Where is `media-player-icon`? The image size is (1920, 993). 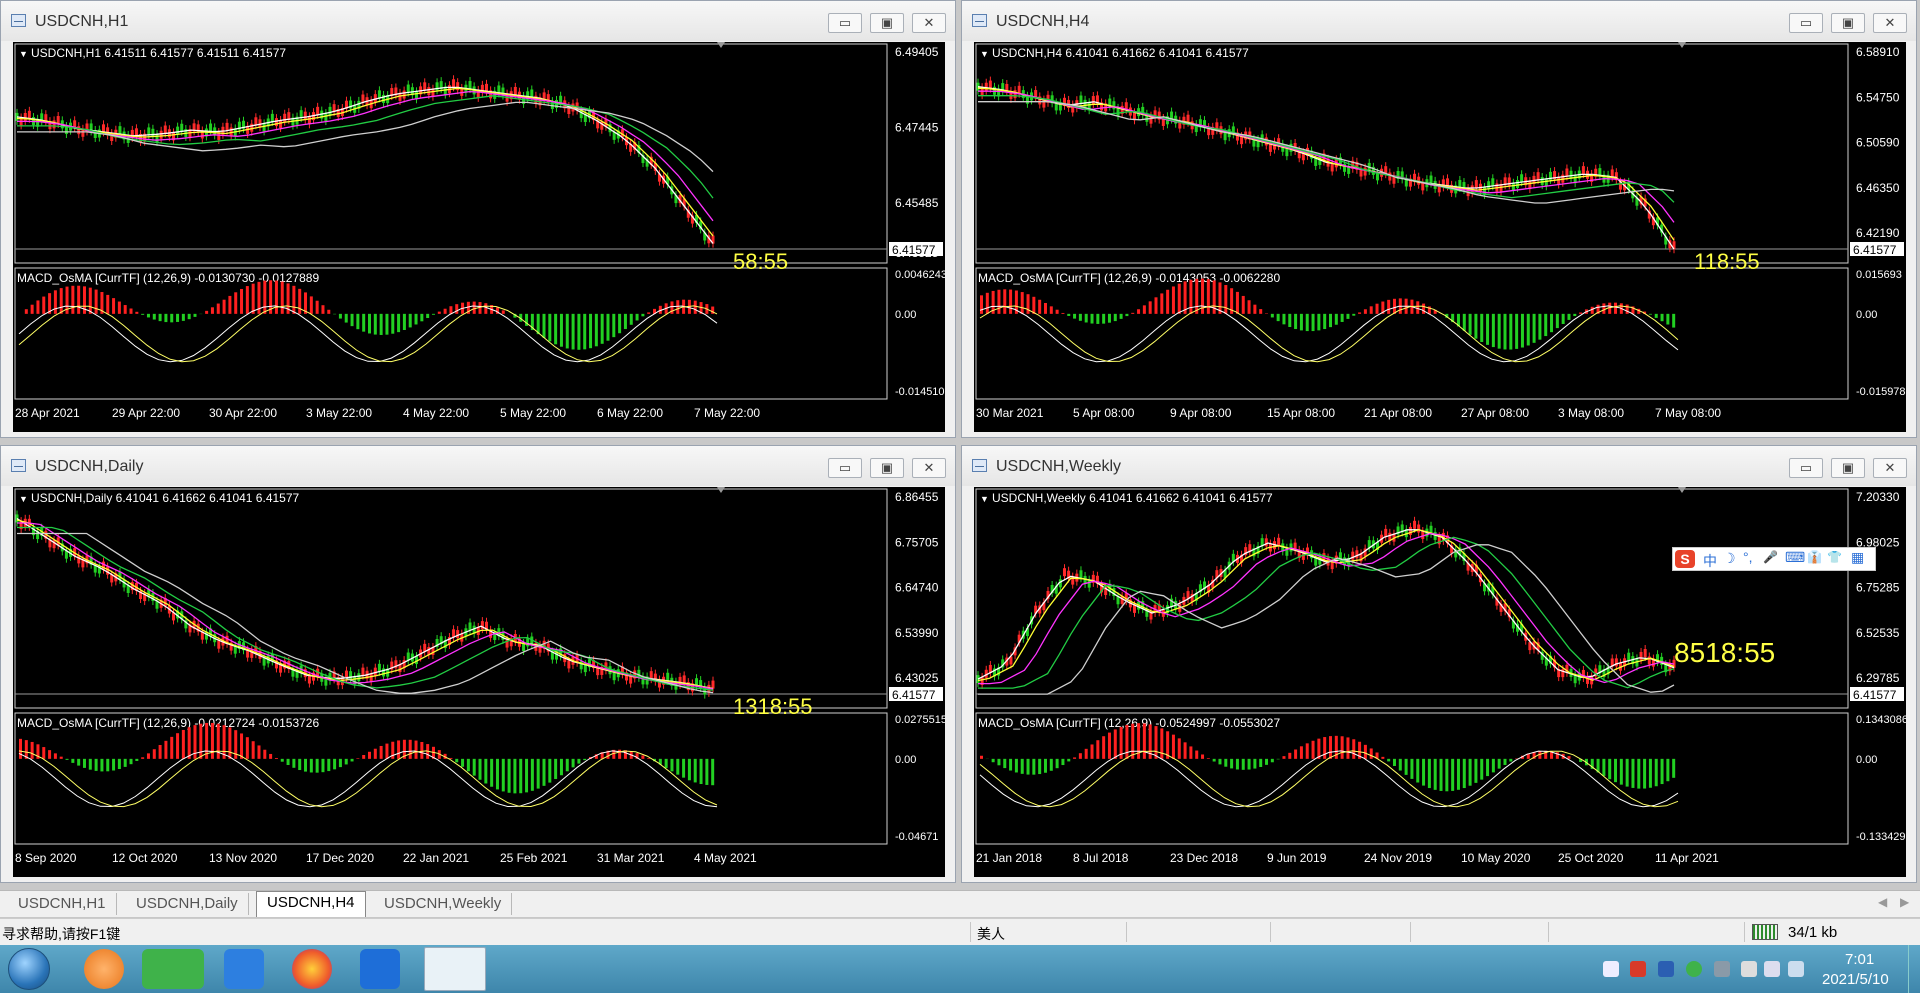 media-player-icon is located at coordinates (104, 969).